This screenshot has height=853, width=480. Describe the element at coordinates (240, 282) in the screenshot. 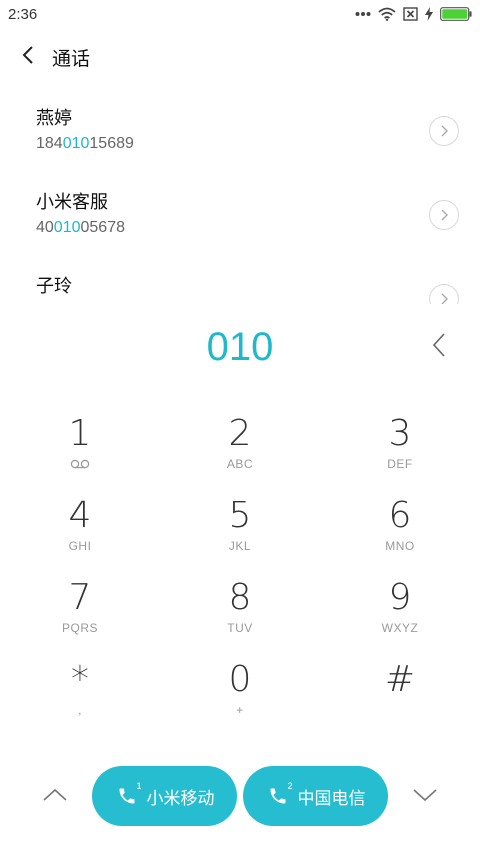

I see `contact-item: 子玲` at that location.